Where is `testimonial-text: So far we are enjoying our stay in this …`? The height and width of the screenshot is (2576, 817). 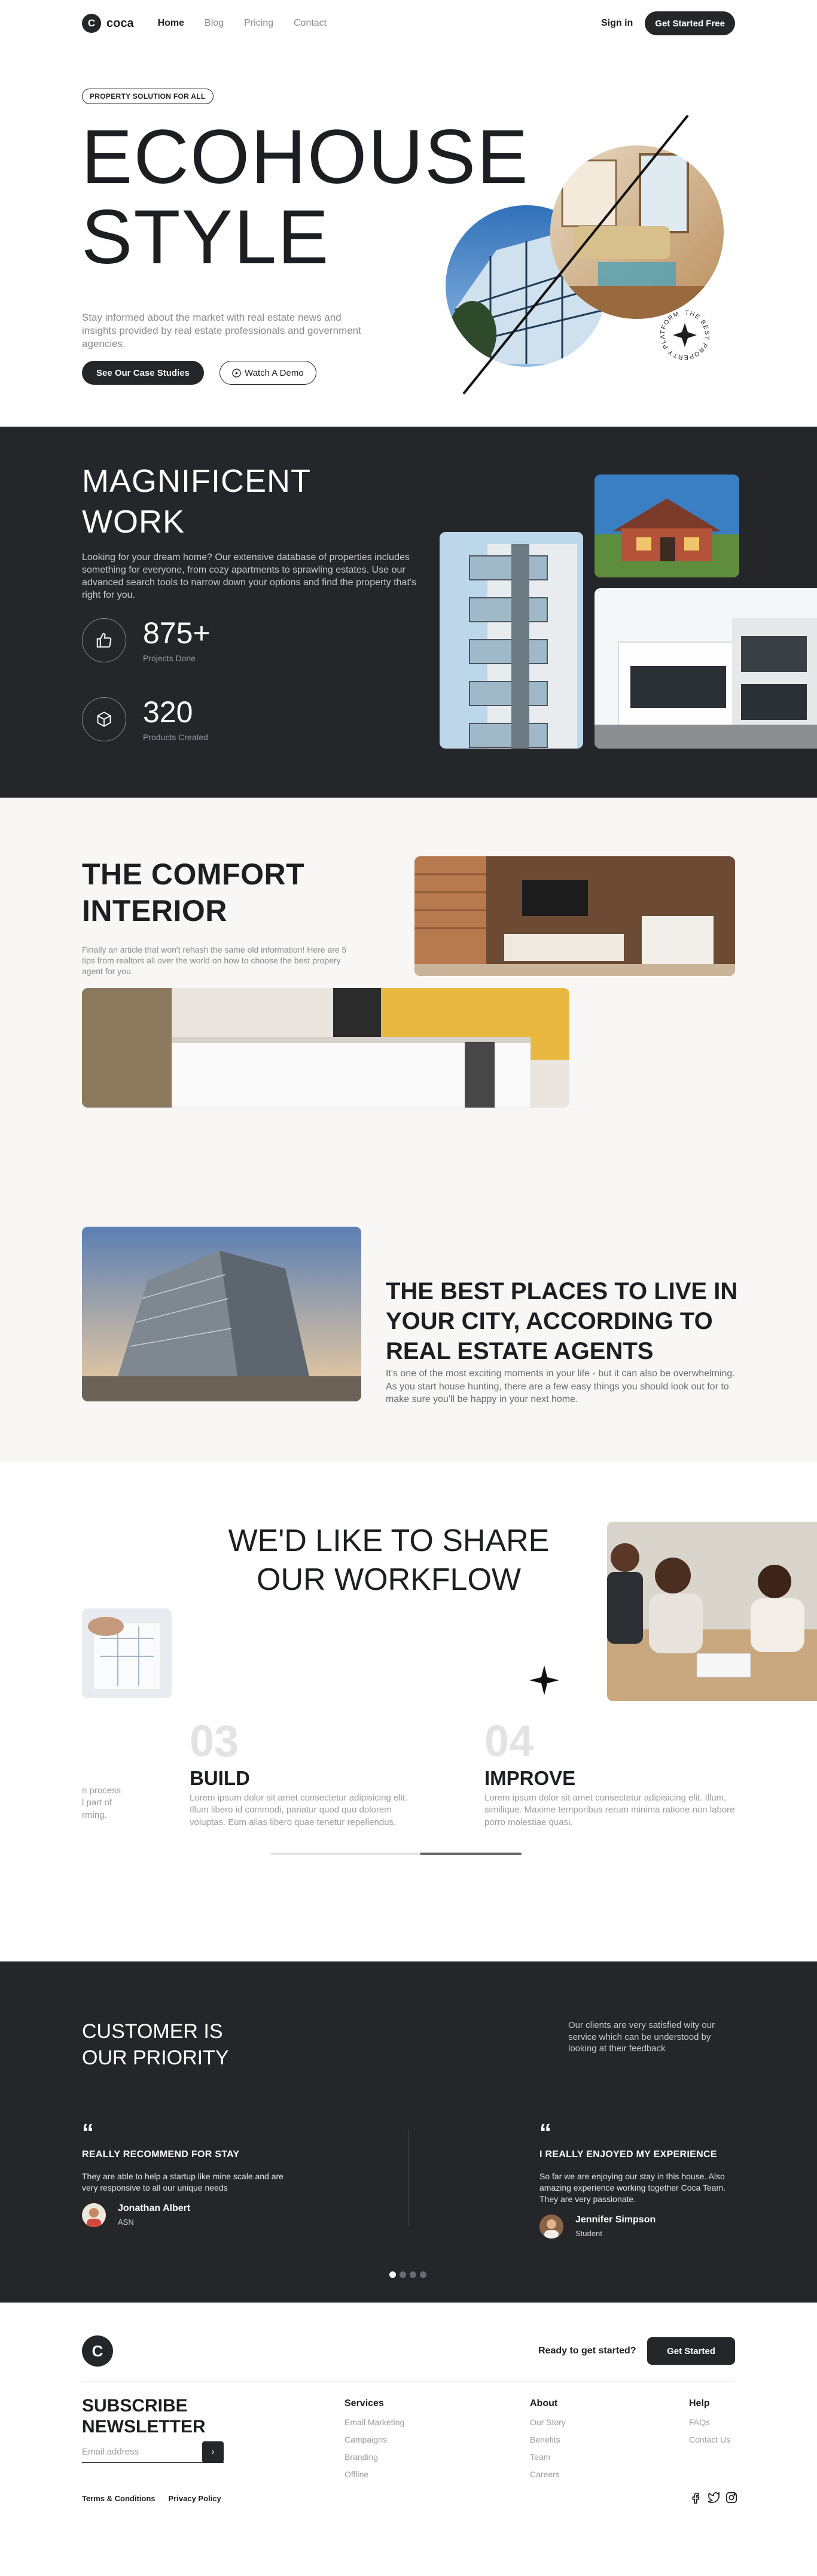 testimonial-text: So far we are enjoying our stay in this … is located at coordinates (632, 2187).